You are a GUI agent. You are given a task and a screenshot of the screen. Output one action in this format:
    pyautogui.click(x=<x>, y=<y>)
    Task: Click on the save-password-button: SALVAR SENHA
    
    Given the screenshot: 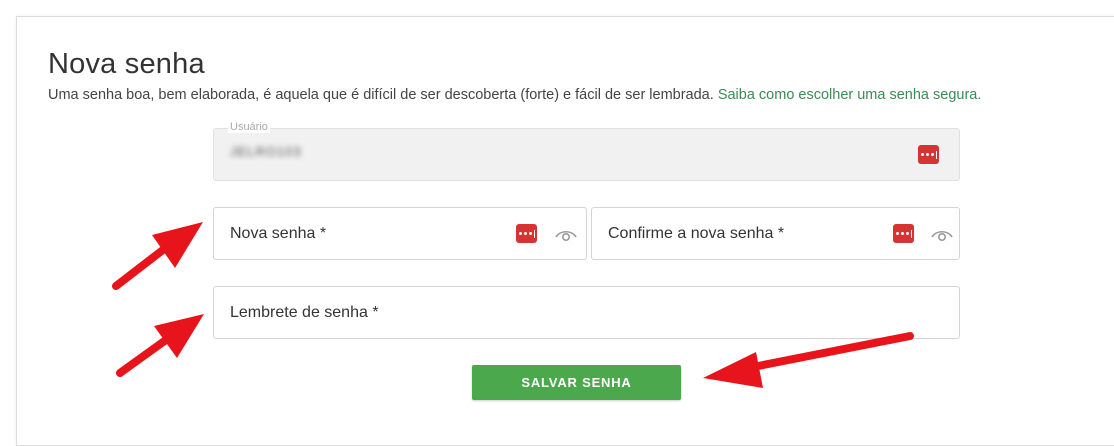 What is the action you would take?
    pyautogui.click(x=576, y=382)
    